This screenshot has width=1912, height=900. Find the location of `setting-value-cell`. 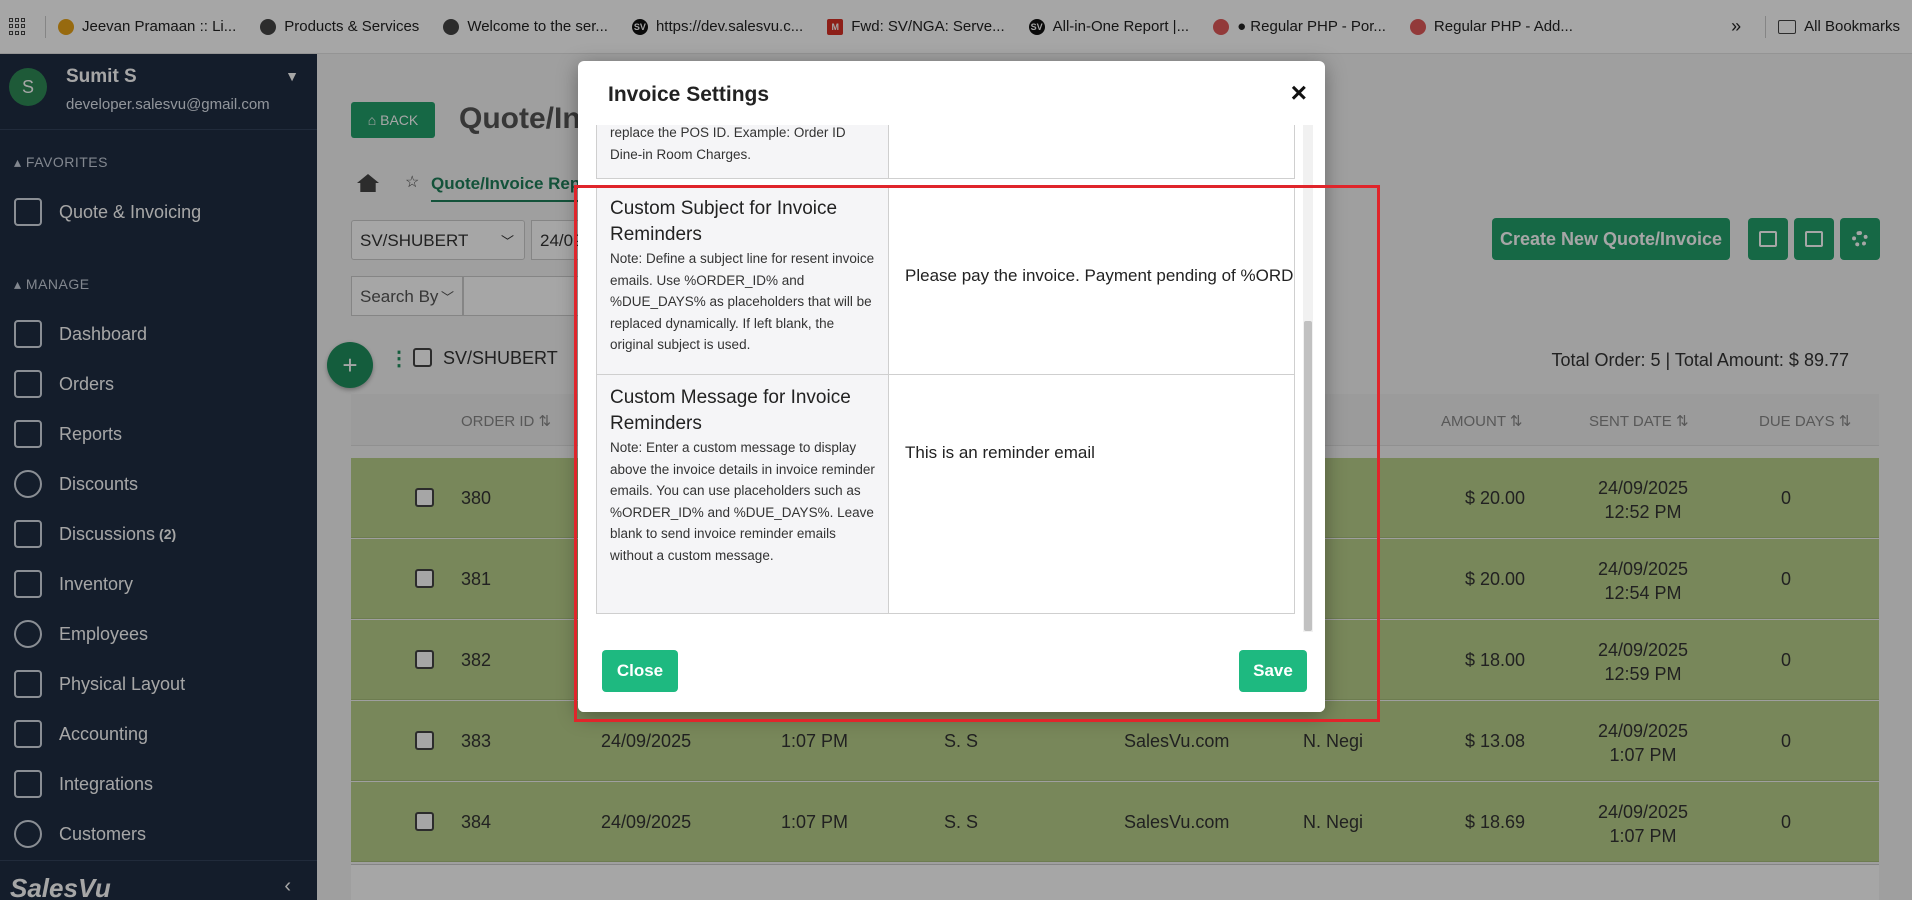

setting-value-cell is located at coordinates (1091, 151).